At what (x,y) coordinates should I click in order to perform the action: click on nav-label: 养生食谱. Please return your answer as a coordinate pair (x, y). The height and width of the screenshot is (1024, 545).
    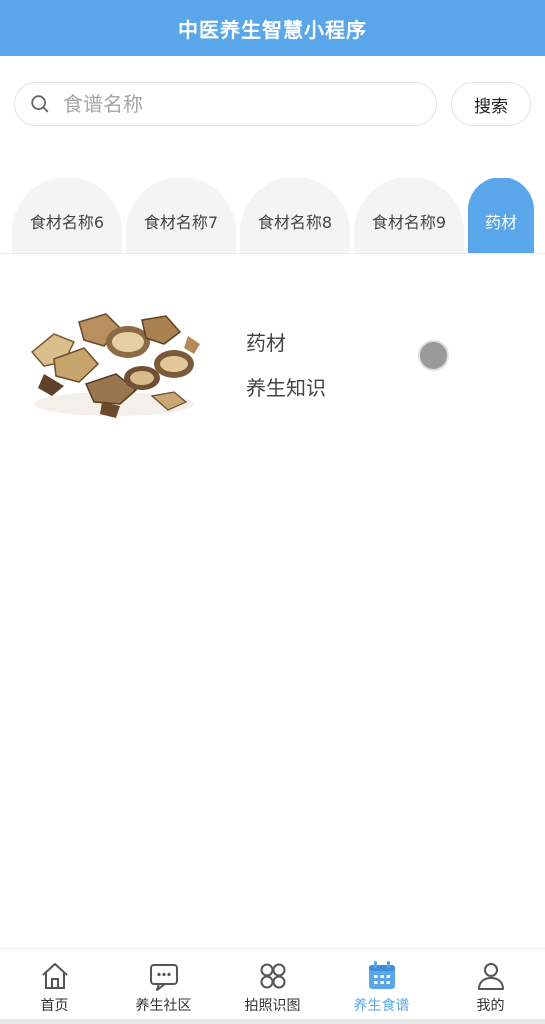
    Looking at the image, I should click on (381, 1005).